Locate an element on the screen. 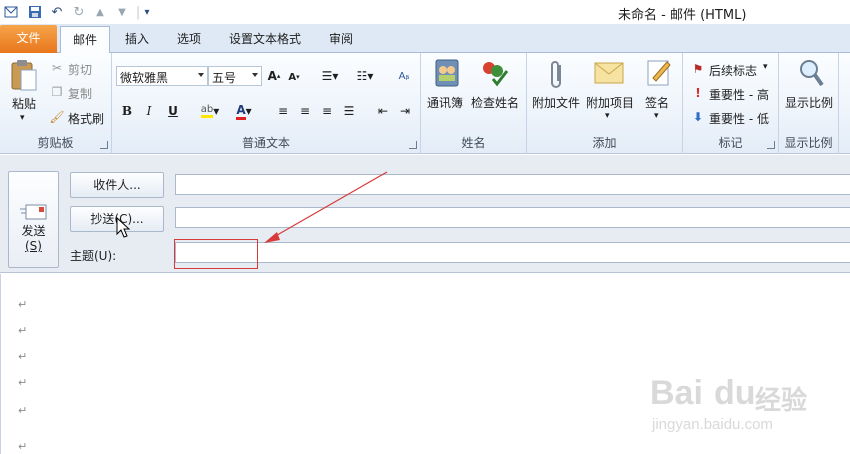 The image size is (850, 454). watermark-url: jingyan.baidu.com is located at coordinates (712, 424).